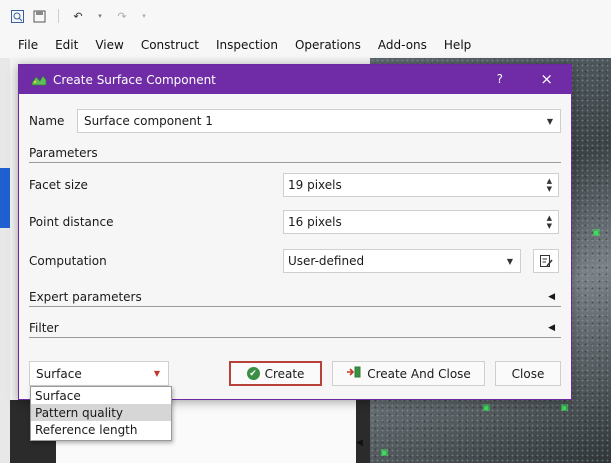  I want to click on dialog-titlebar: Create Surface Component ? ×, so click(295, 79).